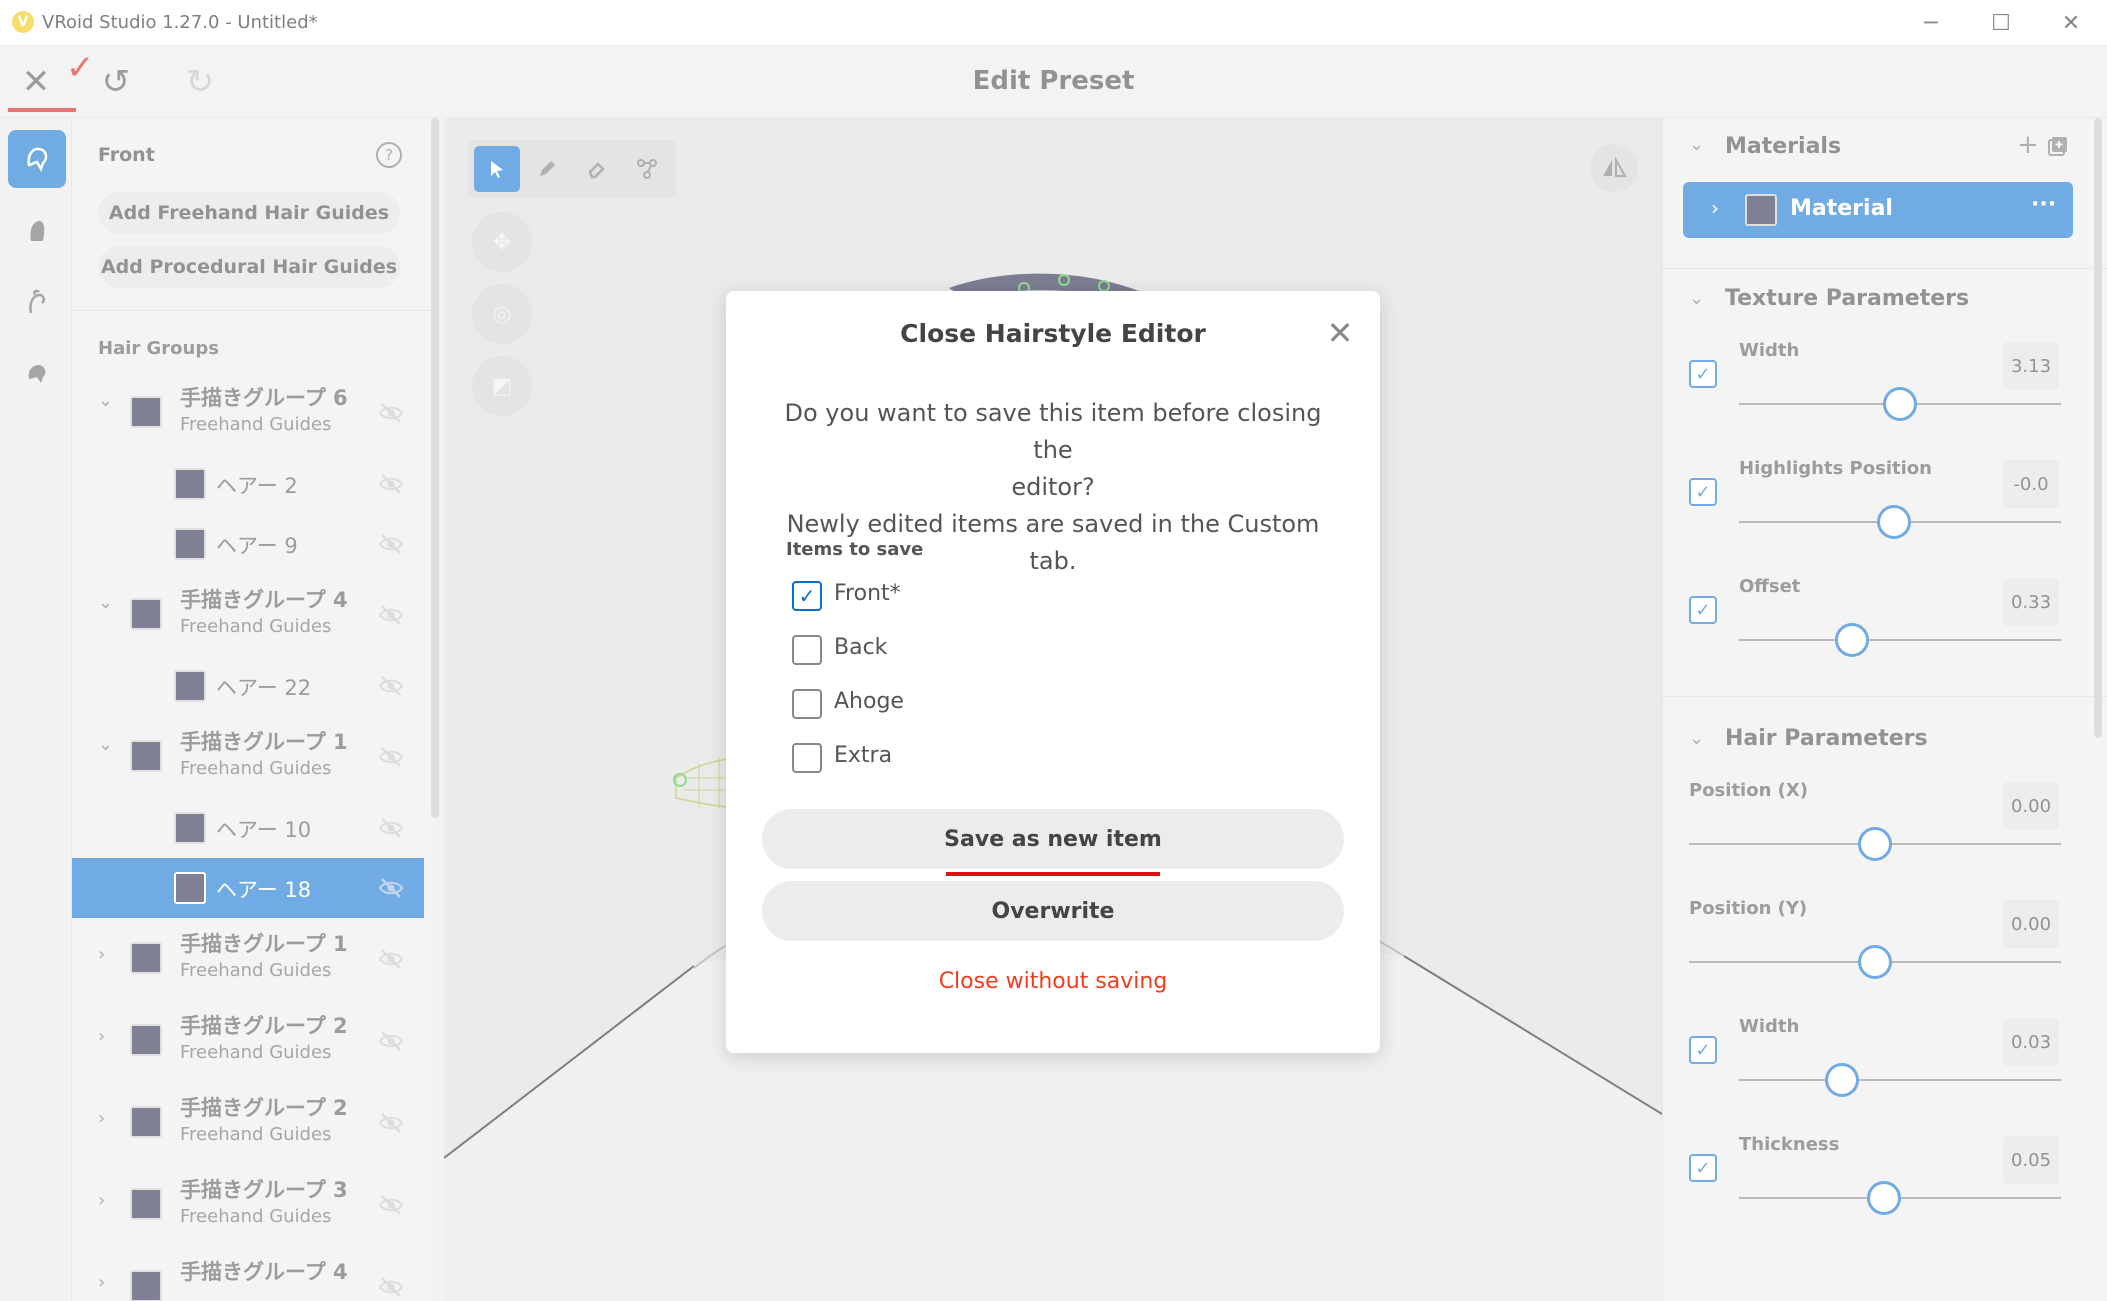 The width and height of the screenshot is (2107, 1301). I want to click on save-as-new-item-button: Save as new item, so click(1053, 839).